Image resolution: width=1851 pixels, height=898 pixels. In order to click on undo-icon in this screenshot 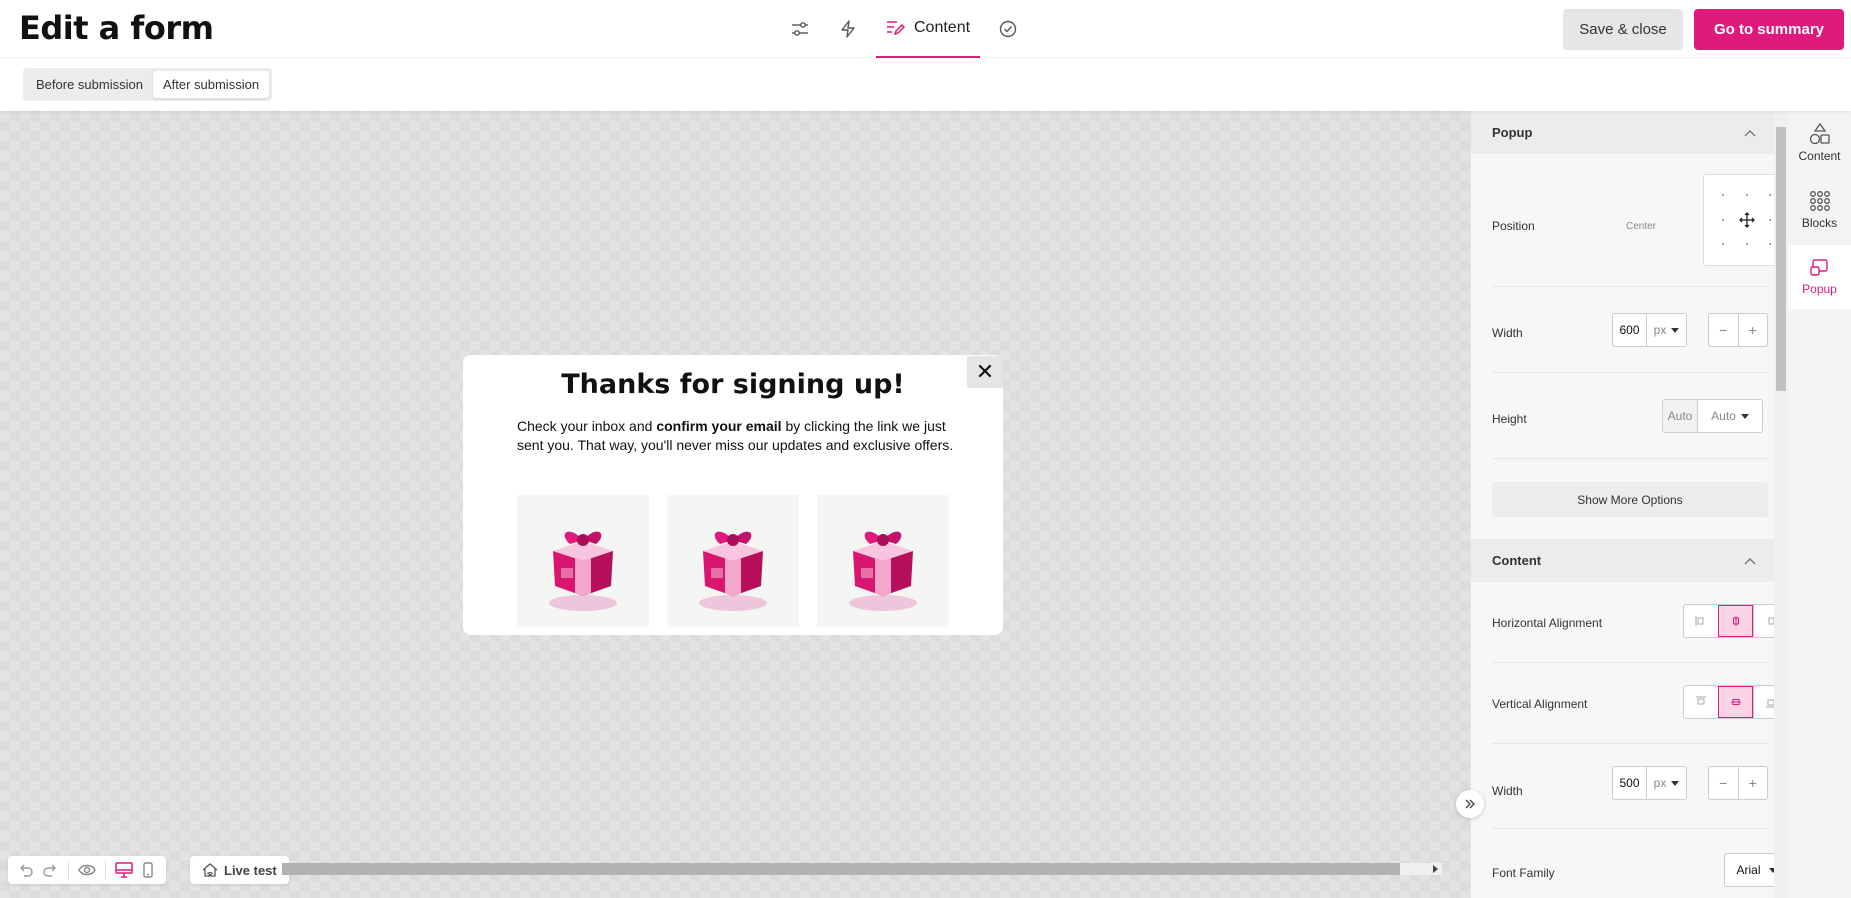, I will do `click(26, 870)`.